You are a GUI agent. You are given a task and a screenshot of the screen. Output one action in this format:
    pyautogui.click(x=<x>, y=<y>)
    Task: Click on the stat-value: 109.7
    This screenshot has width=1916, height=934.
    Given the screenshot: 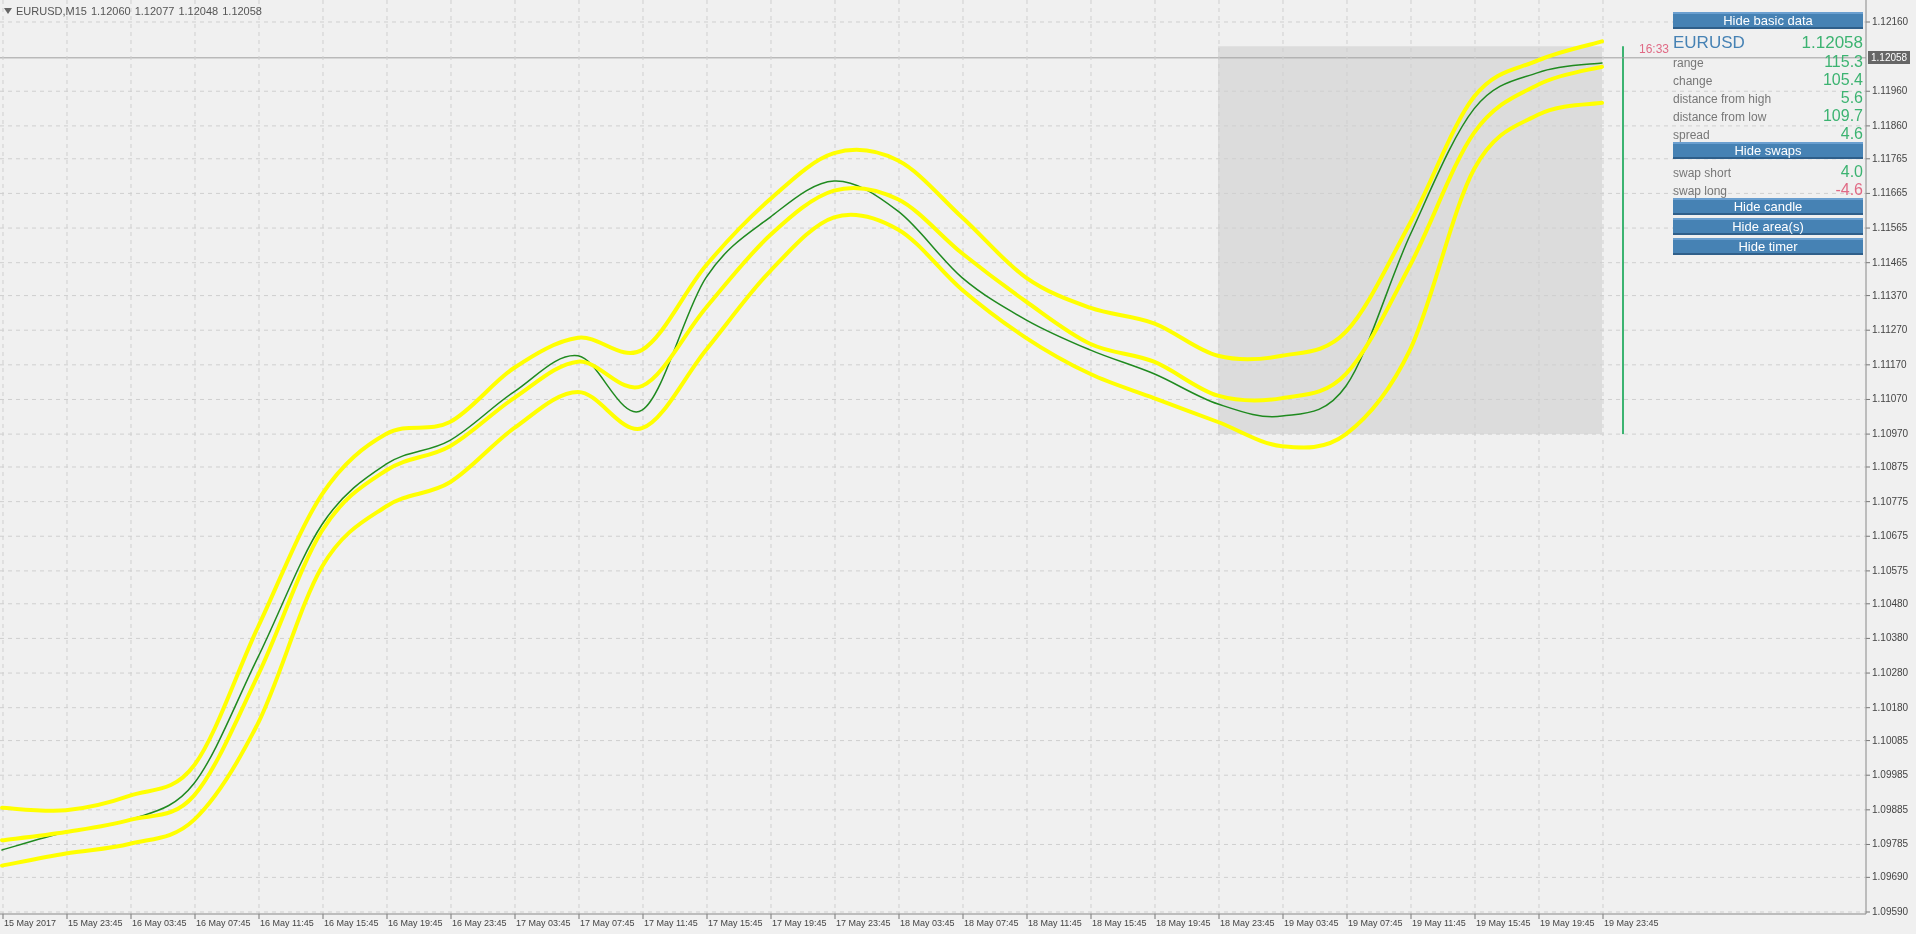 What is the action you would take?
    pyautogui.click(x=1842, y=115)
    